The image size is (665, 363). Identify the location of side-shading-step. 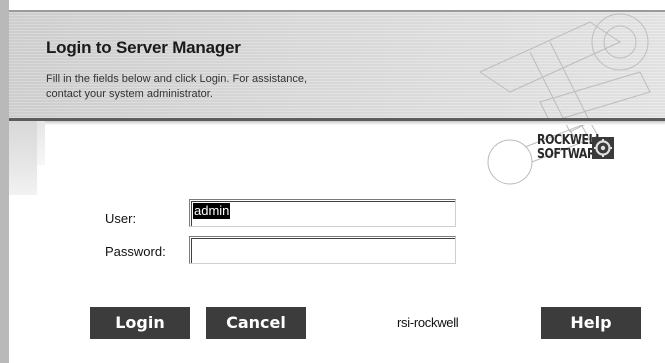
(41, 143).